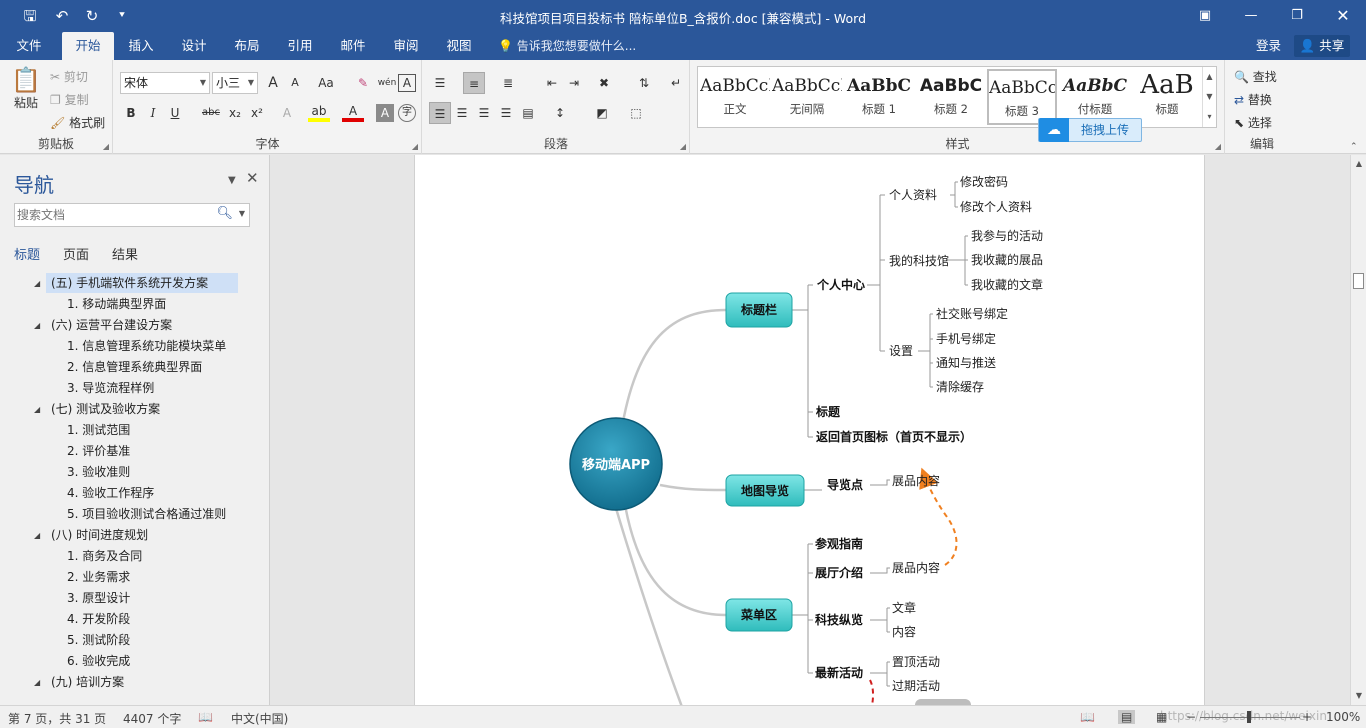 This screenshot has height=728, width=1366. What do you see at coordinates (235, 113) in the screenshot?
I see `subscript-button: x₂` at bounding box center [235, 113].